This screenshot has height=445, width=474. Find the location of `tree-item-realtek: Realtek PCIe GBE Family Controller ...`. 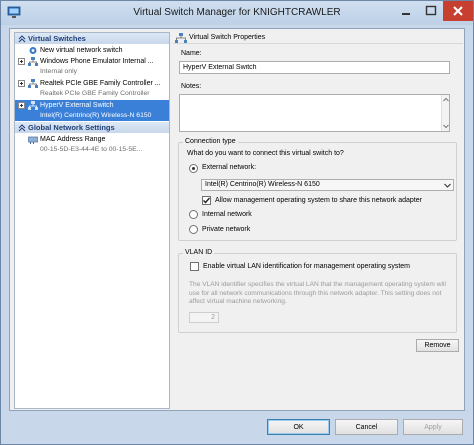

tree-item-realtek: Realtek PCIe GBE Family Controller ... is located at coordinates (92, 83).